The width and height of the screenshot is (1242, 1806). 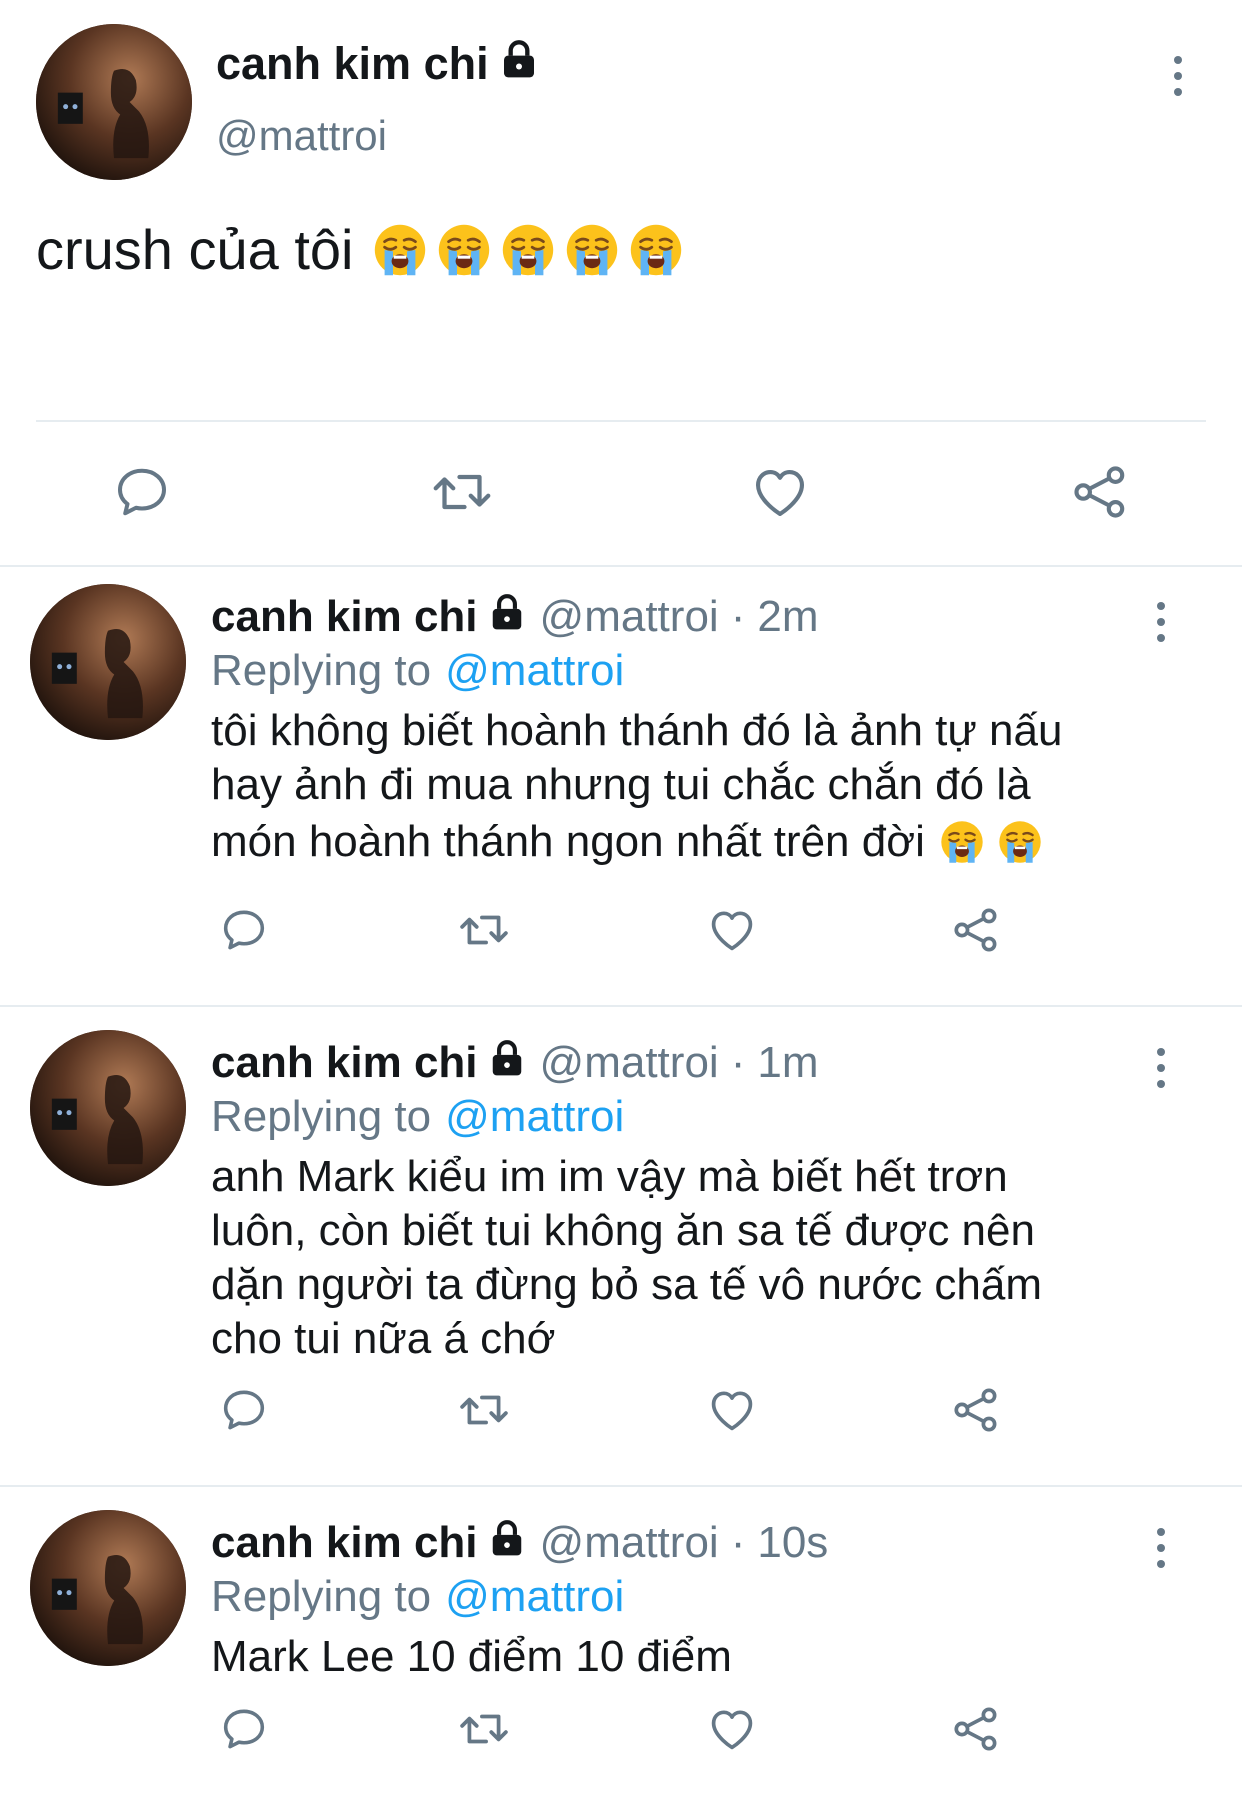 I want to click on tweet-text-content: crush của tôi, so click(x=195, y=249).